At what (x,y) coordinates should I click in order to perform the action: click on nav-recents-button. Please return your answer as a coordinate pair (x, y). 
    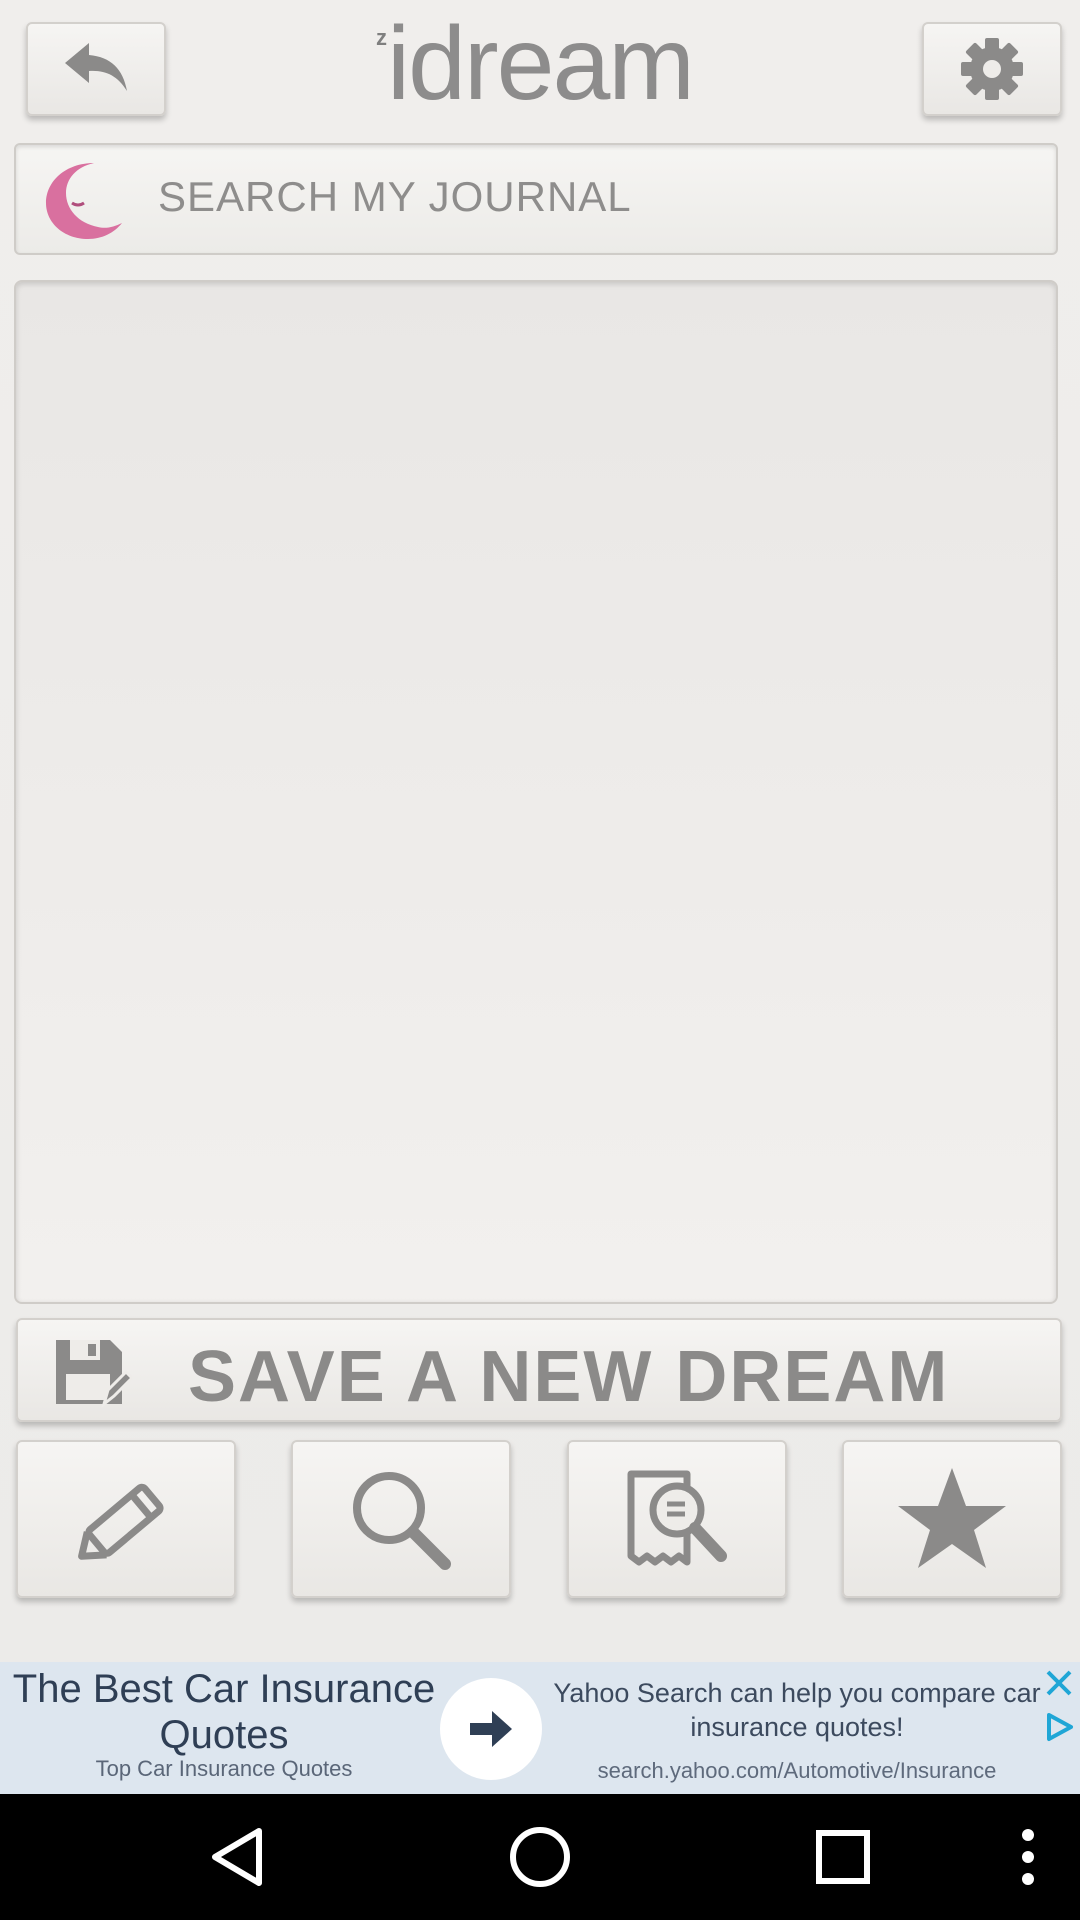
    Looking at the image, I should click on (843, 1857).